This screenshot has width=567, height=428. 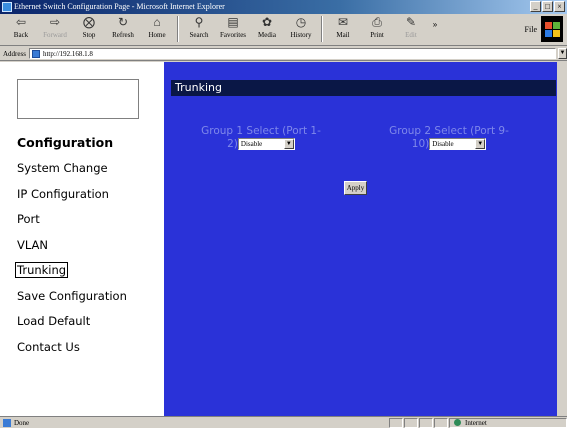 I want to click on group-1-label-line2-wrap: 2) Disable ▼, so click(x=261, y=144).